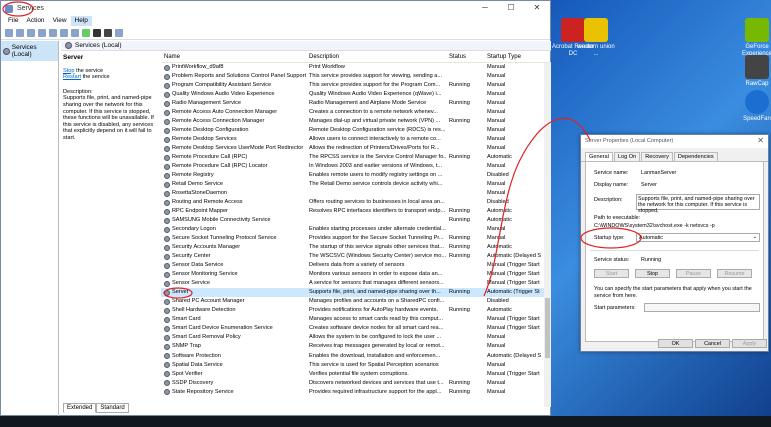 This screenshot has width=771, height=427. I want to click on tab-dependencies: Dependencies, so click(695, 156).